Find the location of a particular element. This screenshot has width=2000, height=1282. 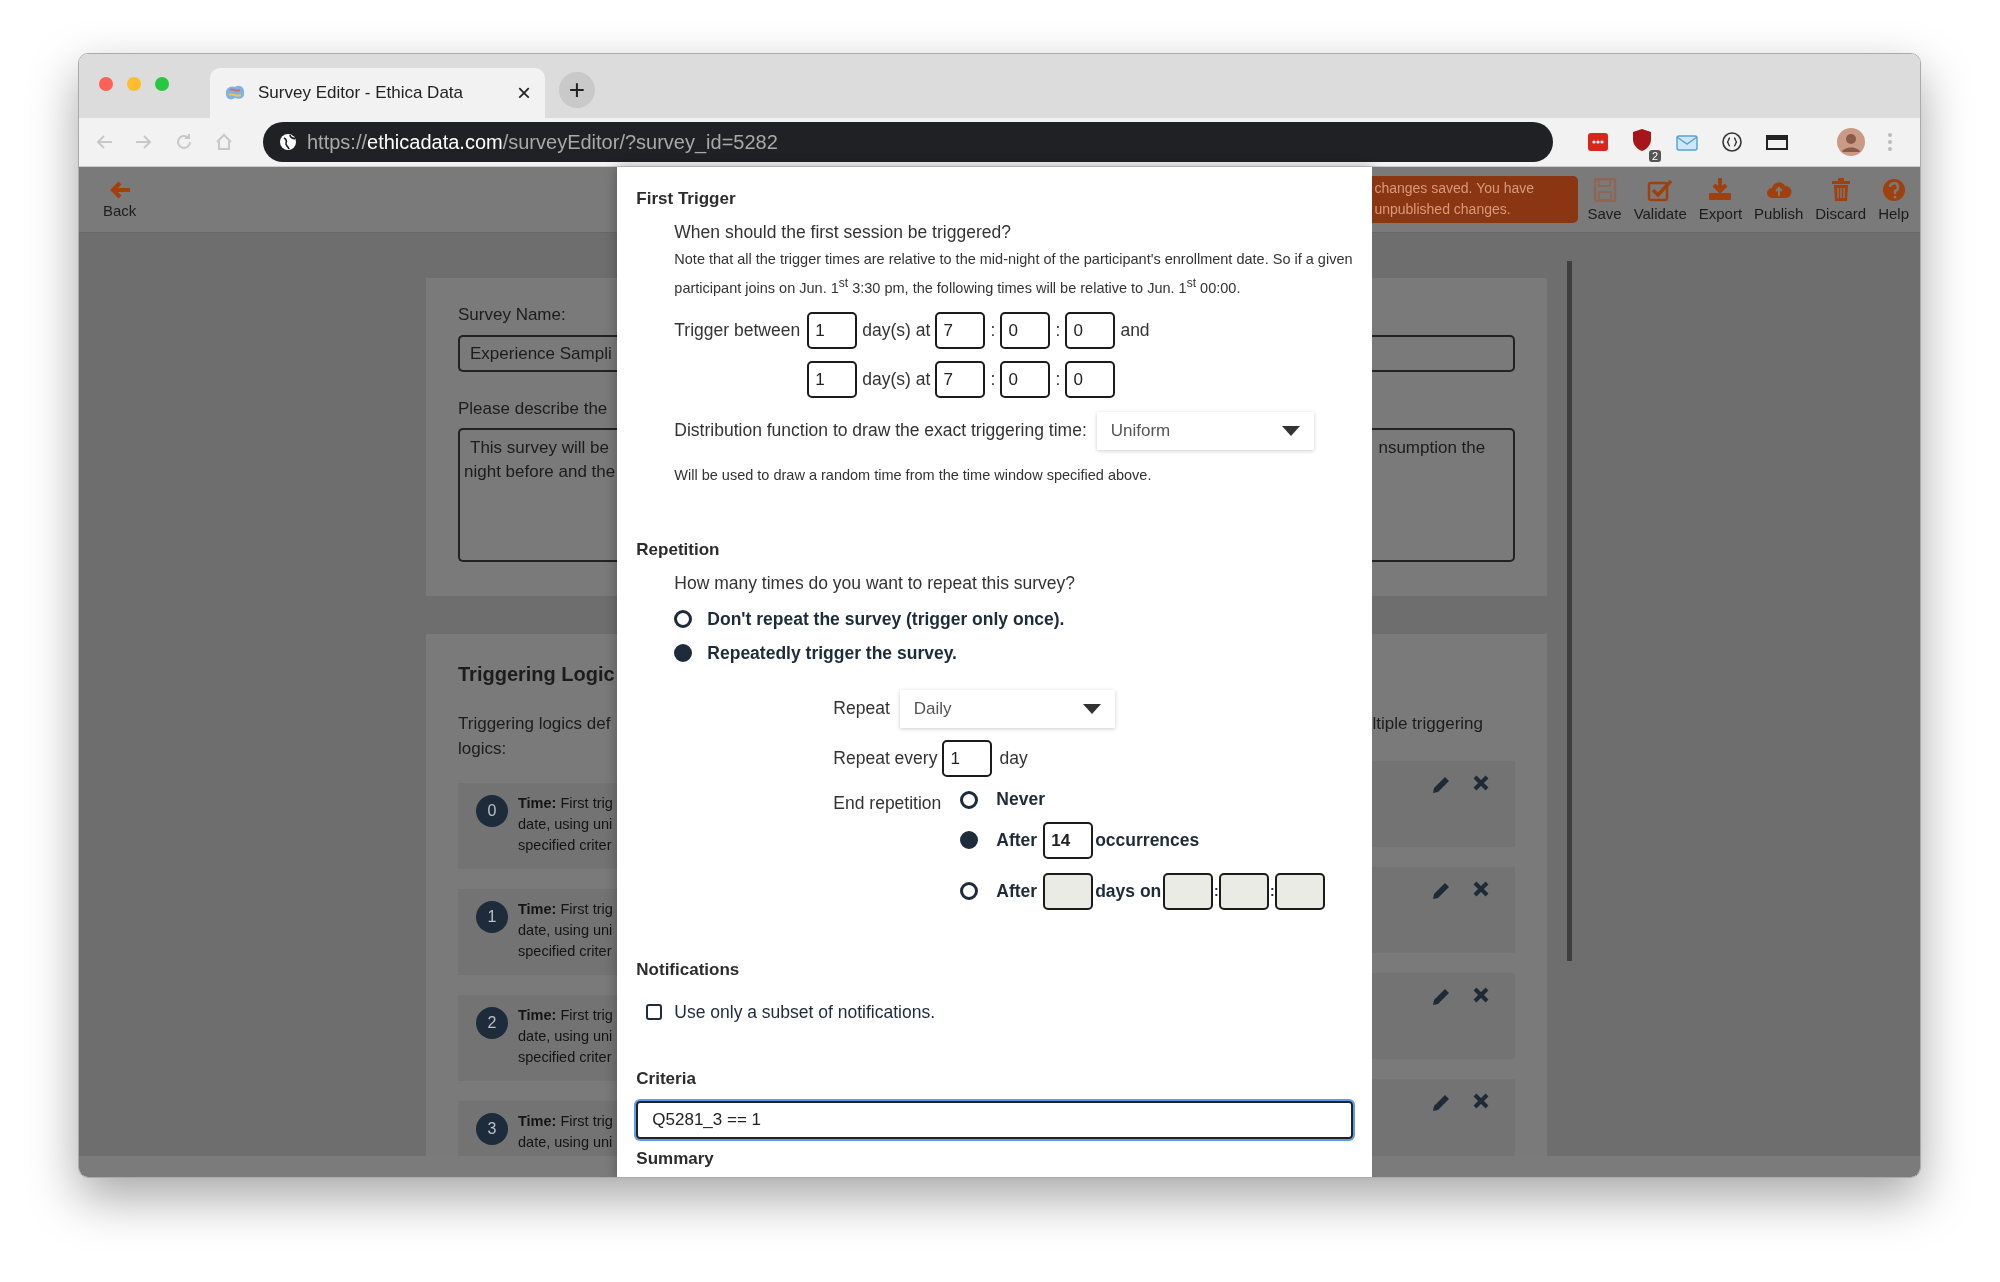

section-title: Triggering Logic is located at coordinates (537, 674).